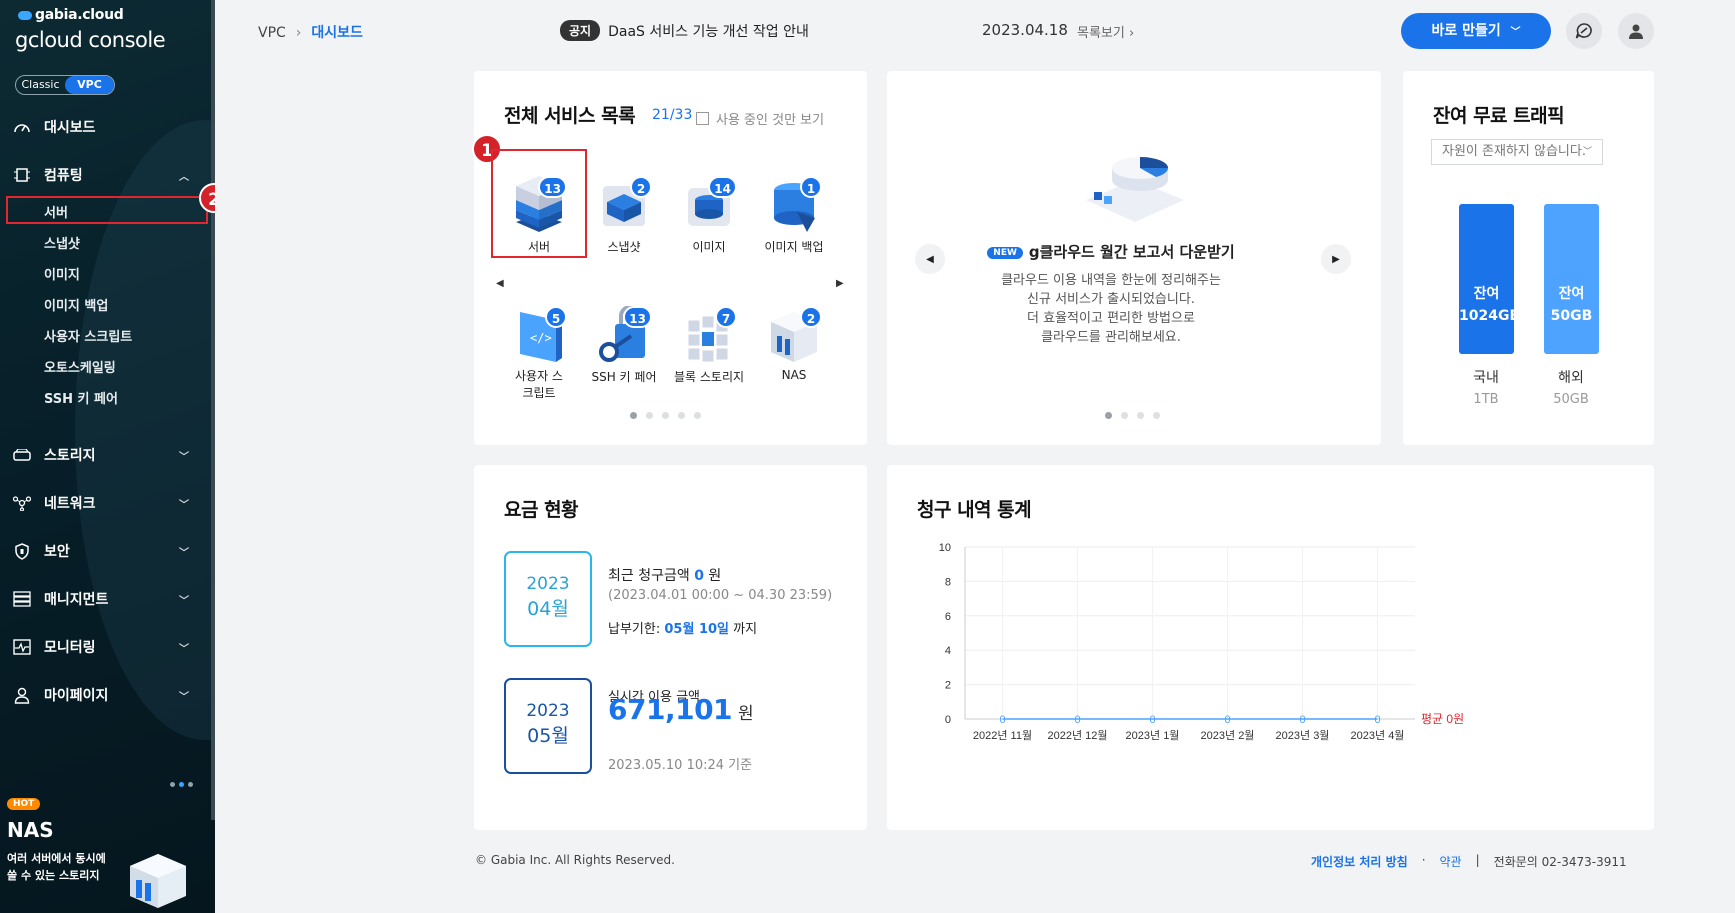 The image size is (1735, 913). I want to click on chevron-down-icon: ﹀, so click(1515, 32).